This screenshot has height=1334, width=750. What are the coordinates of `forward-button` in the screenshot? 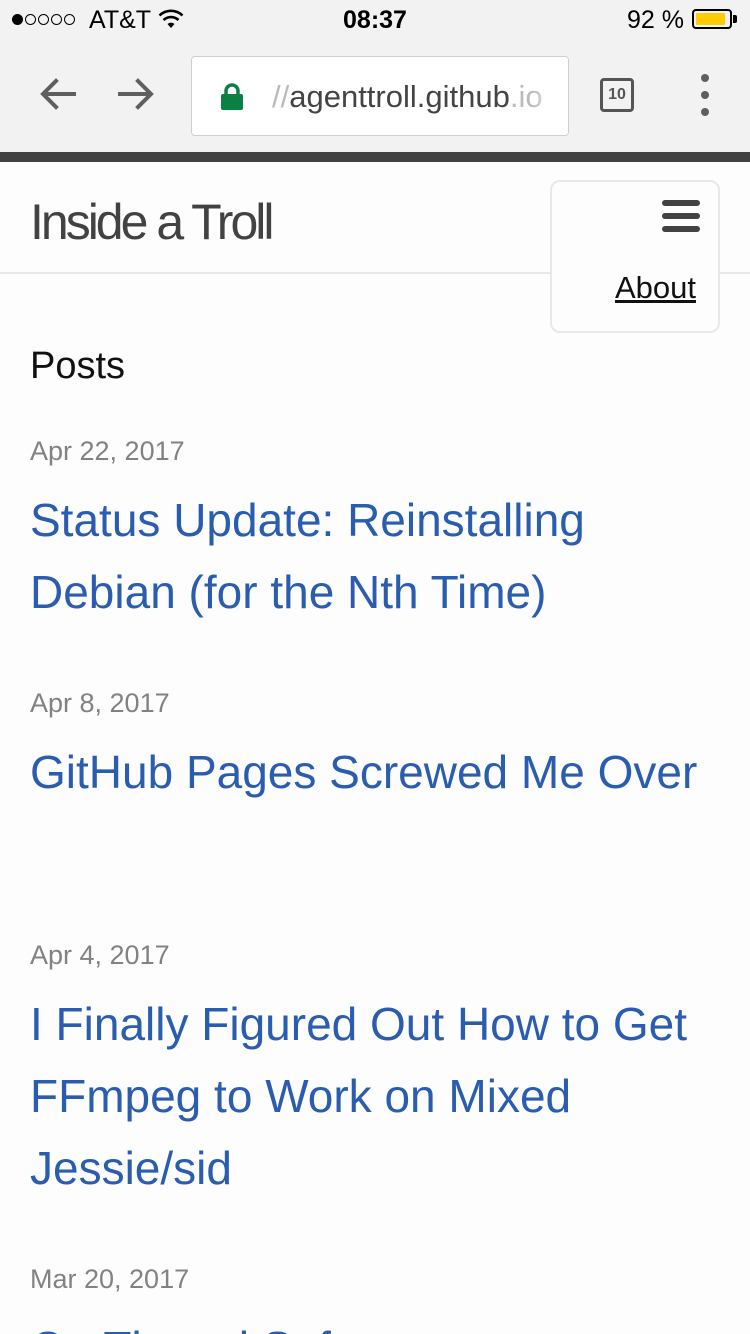 It's located at (136, 94).